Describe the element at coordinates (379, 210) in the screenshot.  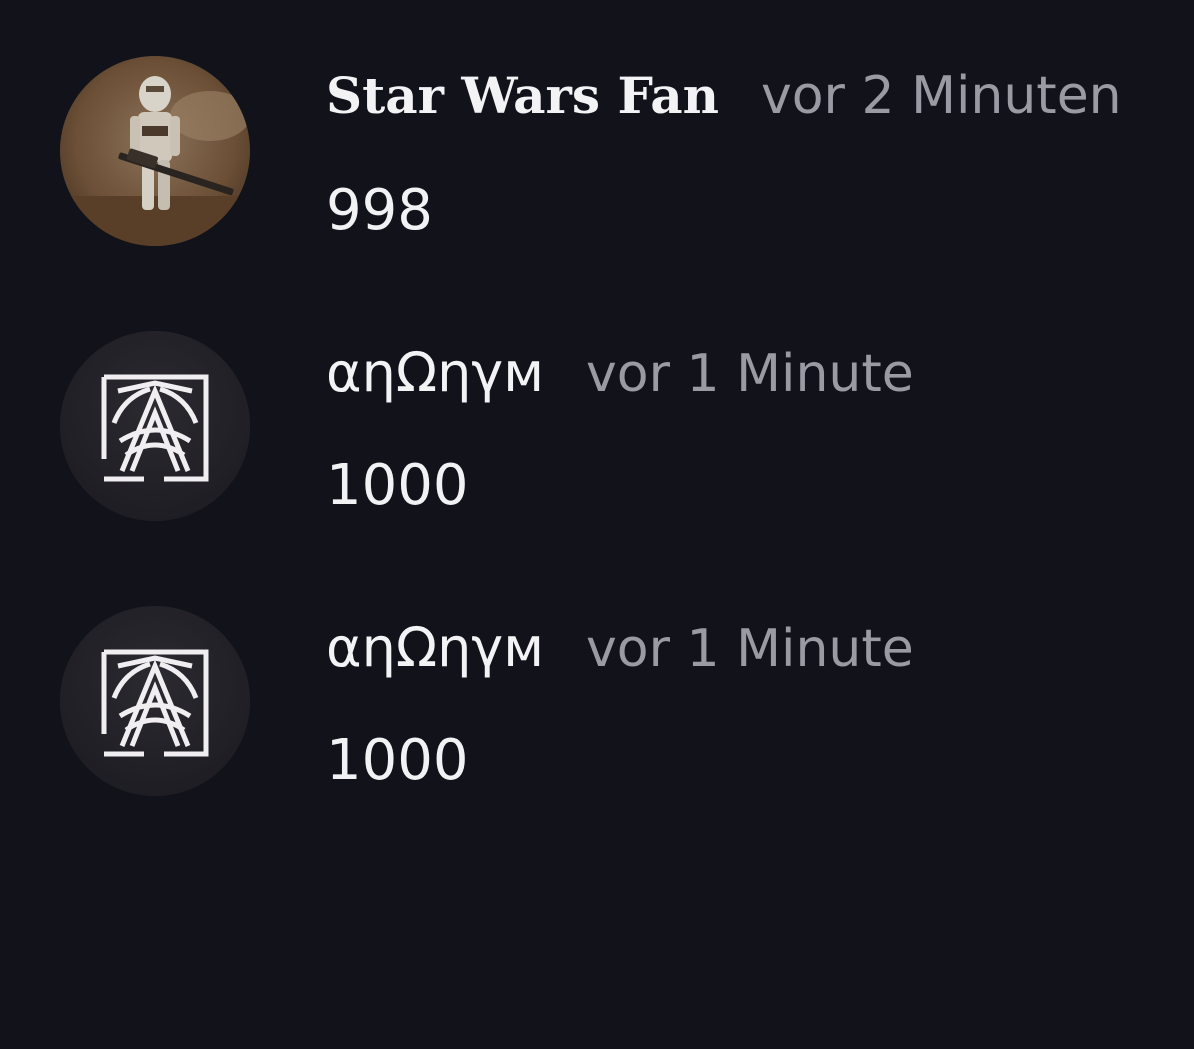
I see `comment-text: 998` at that location.